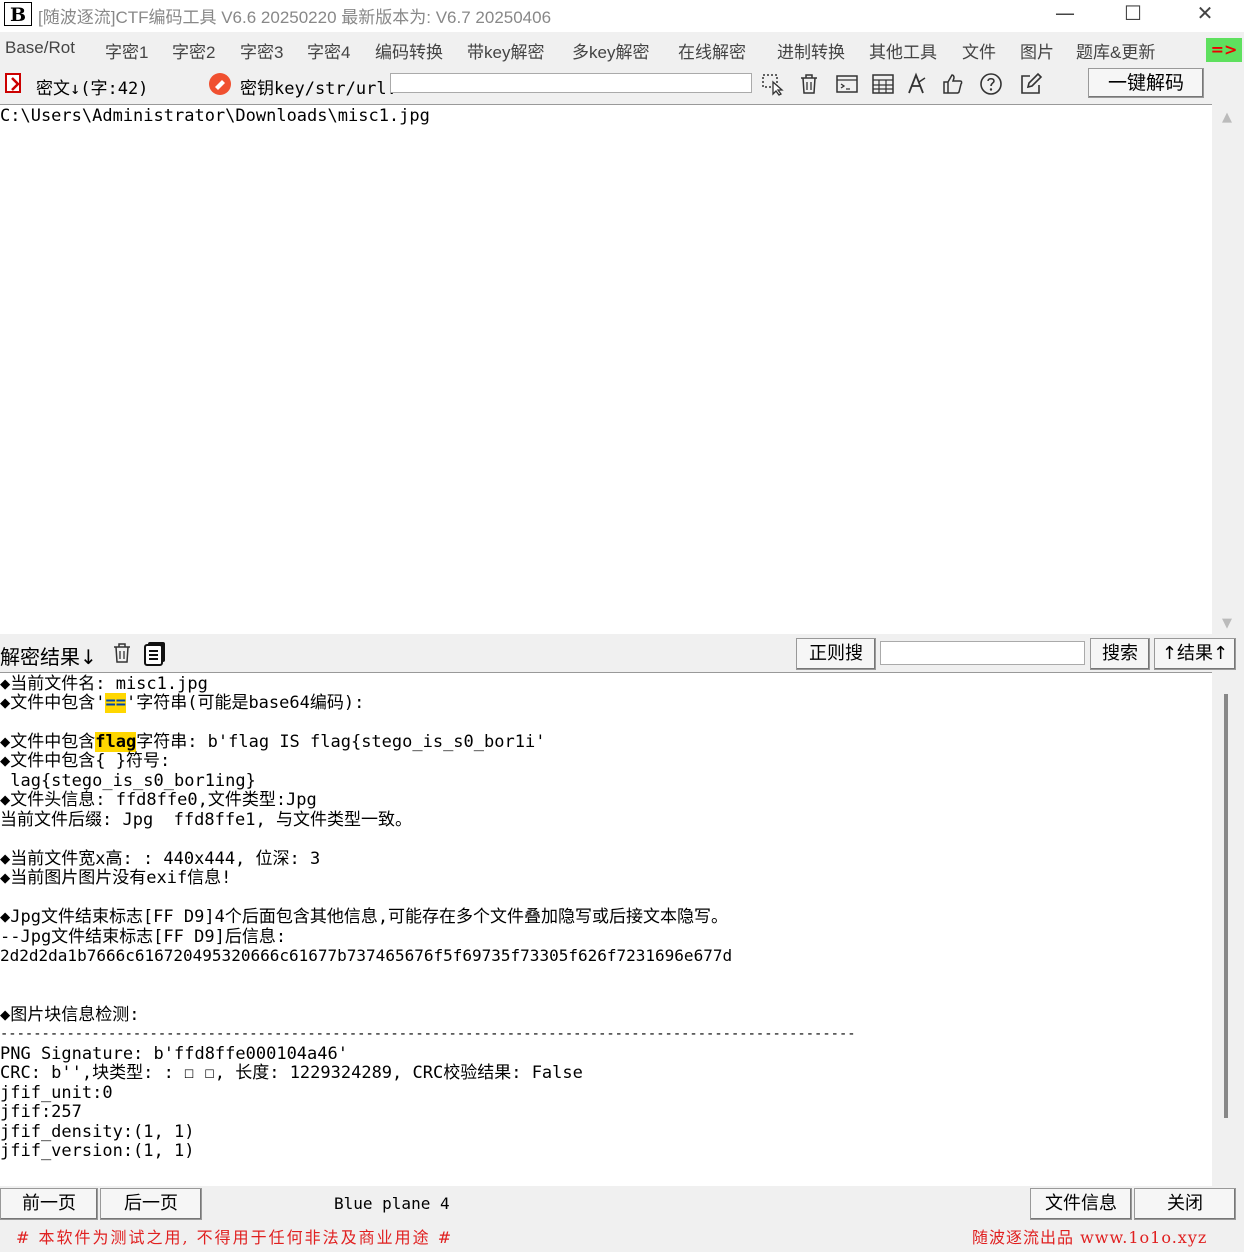 The width and height of the screenshot is (1244, 1252). I want to click on menu-file: 文件, so click(979, 50).